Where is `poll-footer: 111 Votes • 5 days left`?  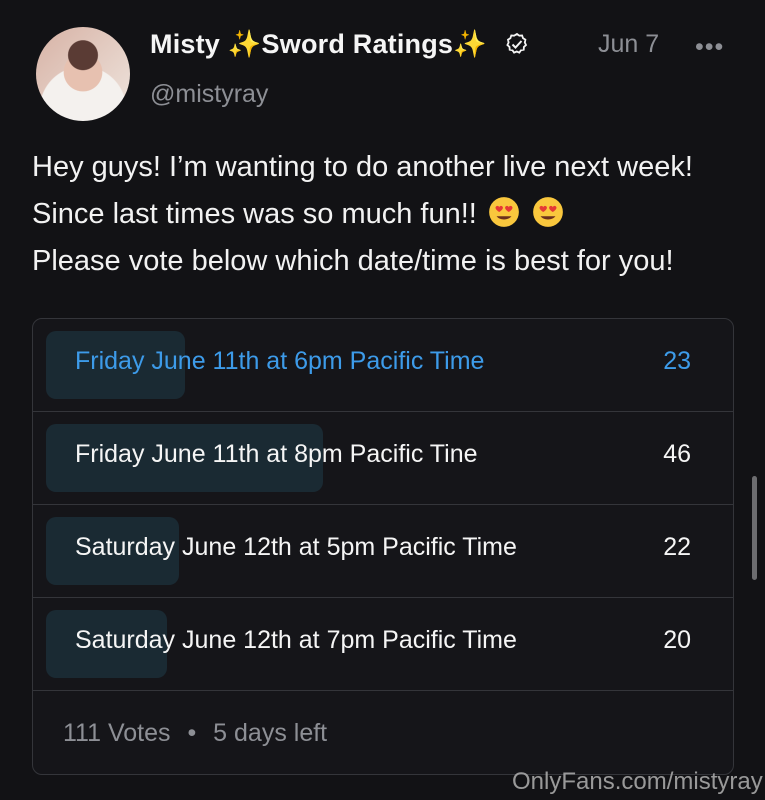 poll-footer: 111 Votes • 5 days left is located at coordinates (195, 733).